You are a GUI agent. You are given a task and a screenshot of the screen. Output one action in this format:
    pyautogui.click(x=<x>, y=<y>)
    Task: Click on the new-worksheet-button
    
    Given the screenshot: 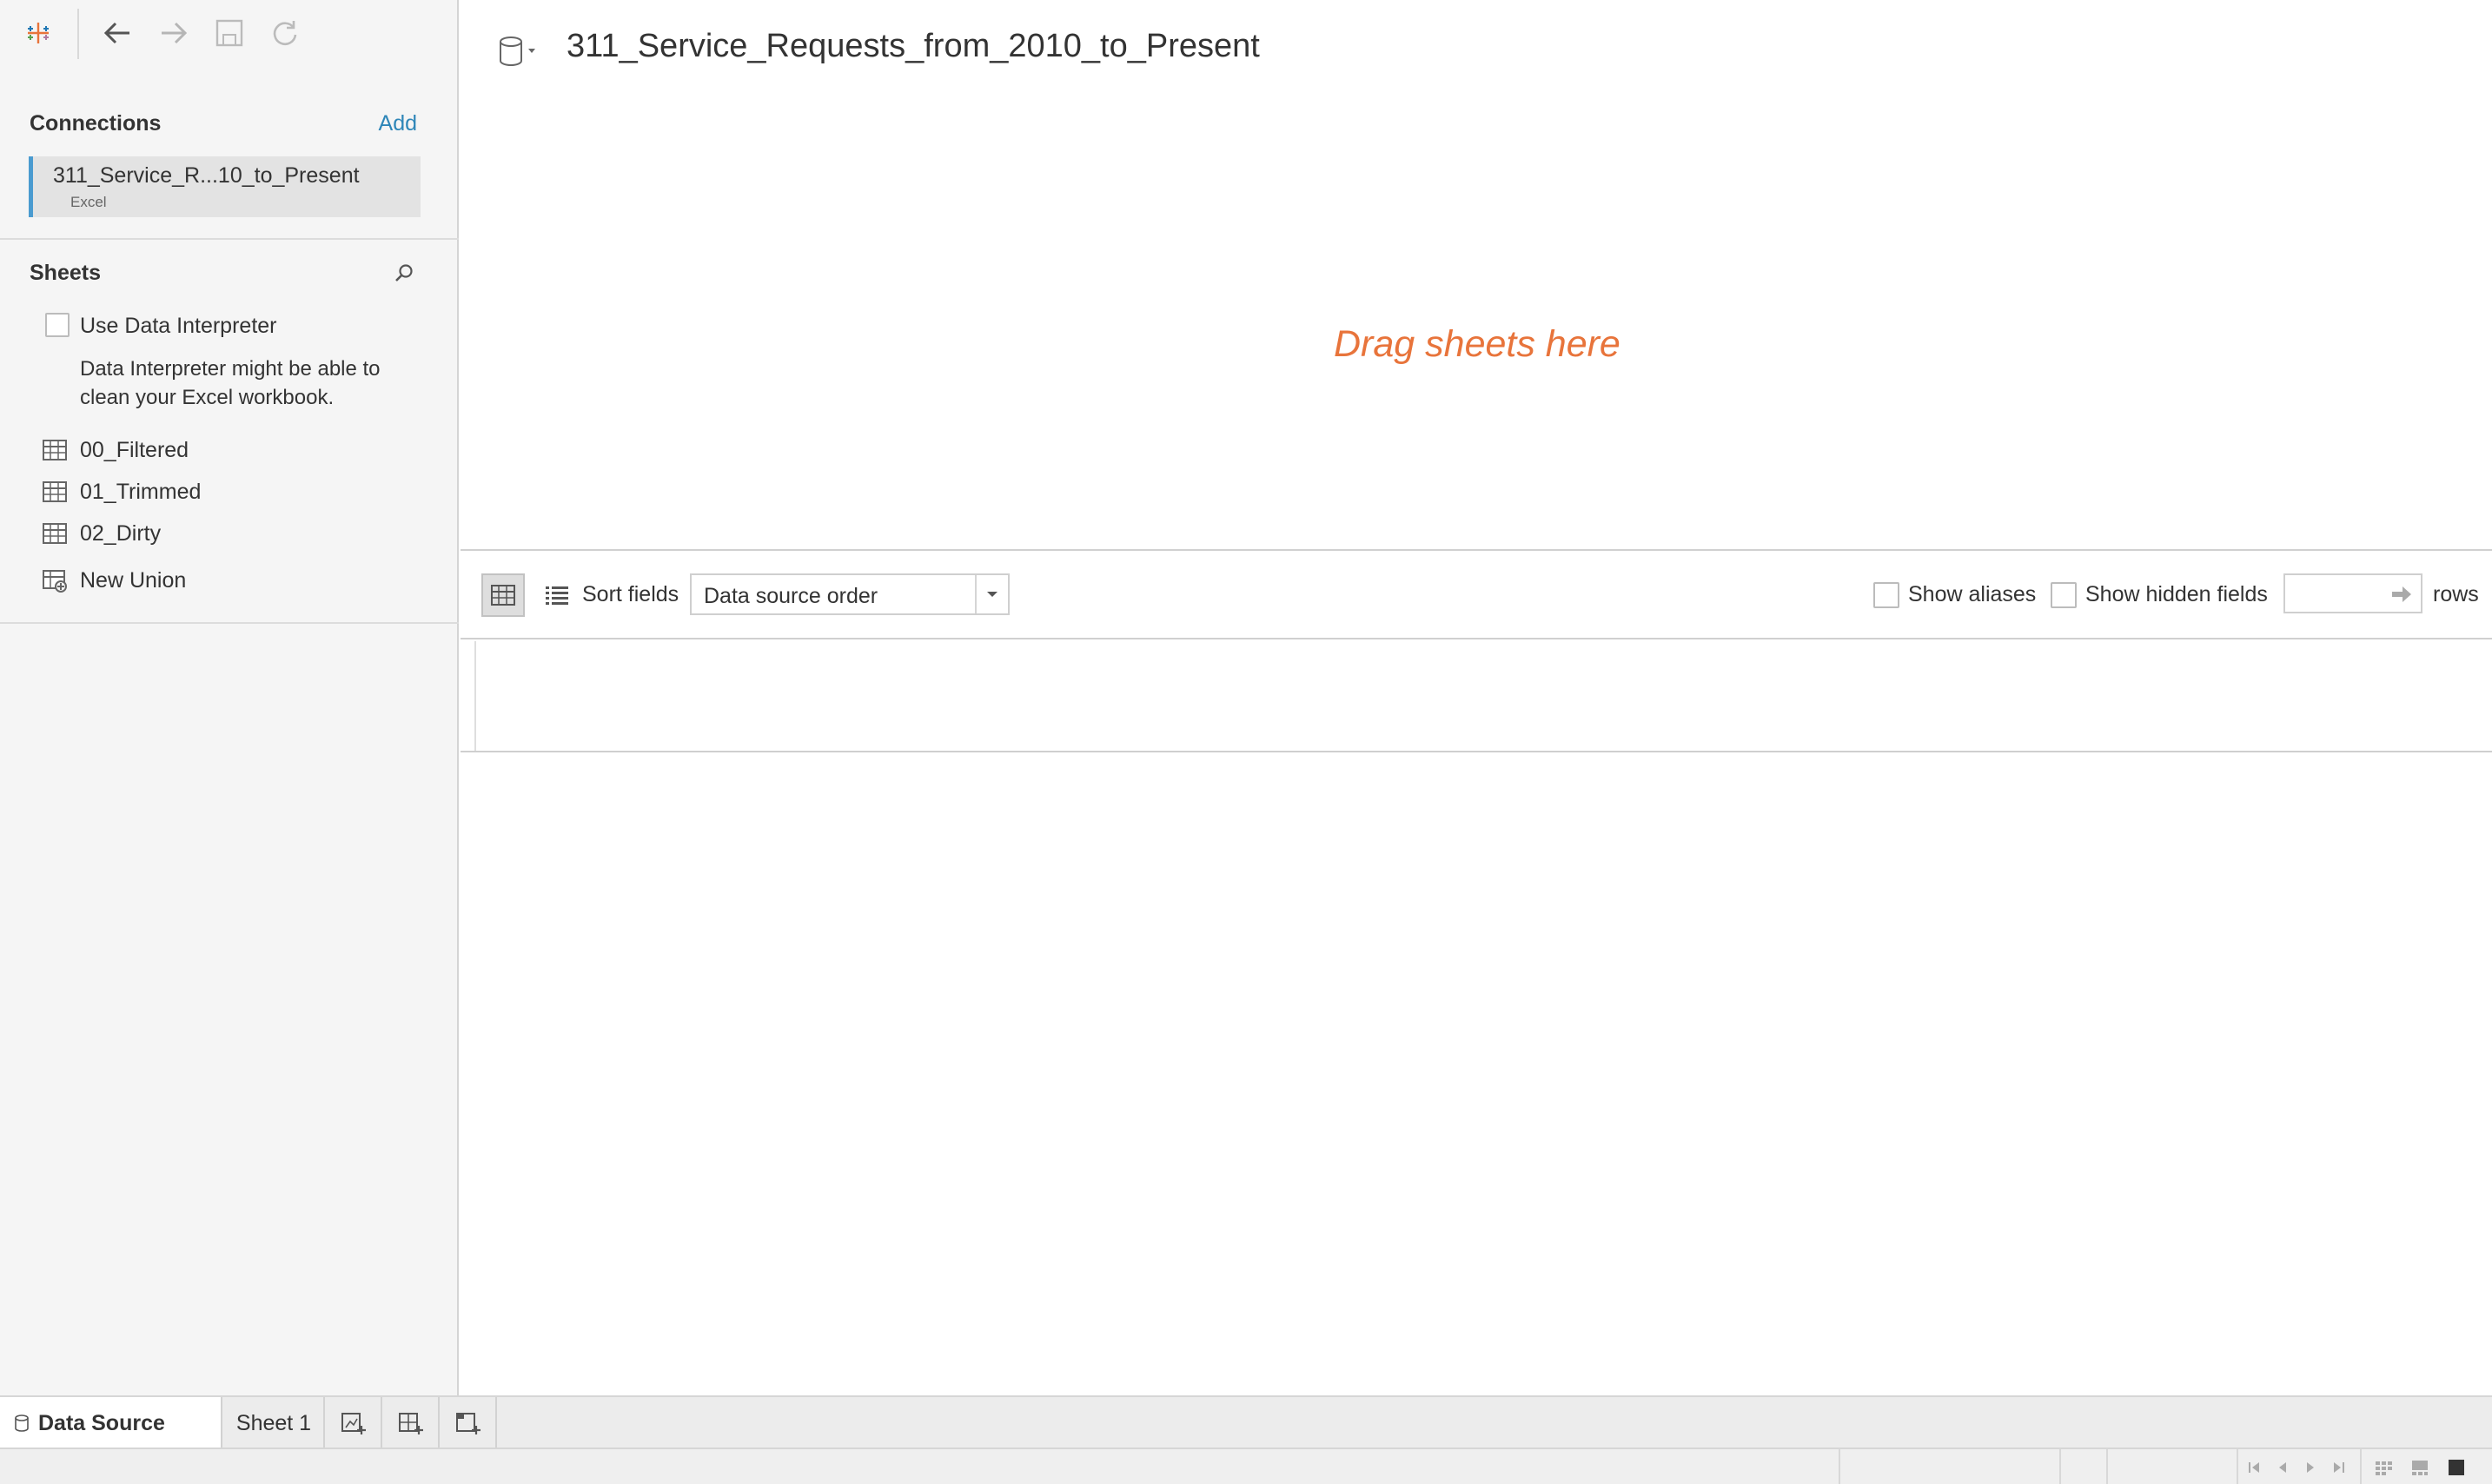 What is the action you would take?
    pyautogui.click(x=354, y=1423)
    